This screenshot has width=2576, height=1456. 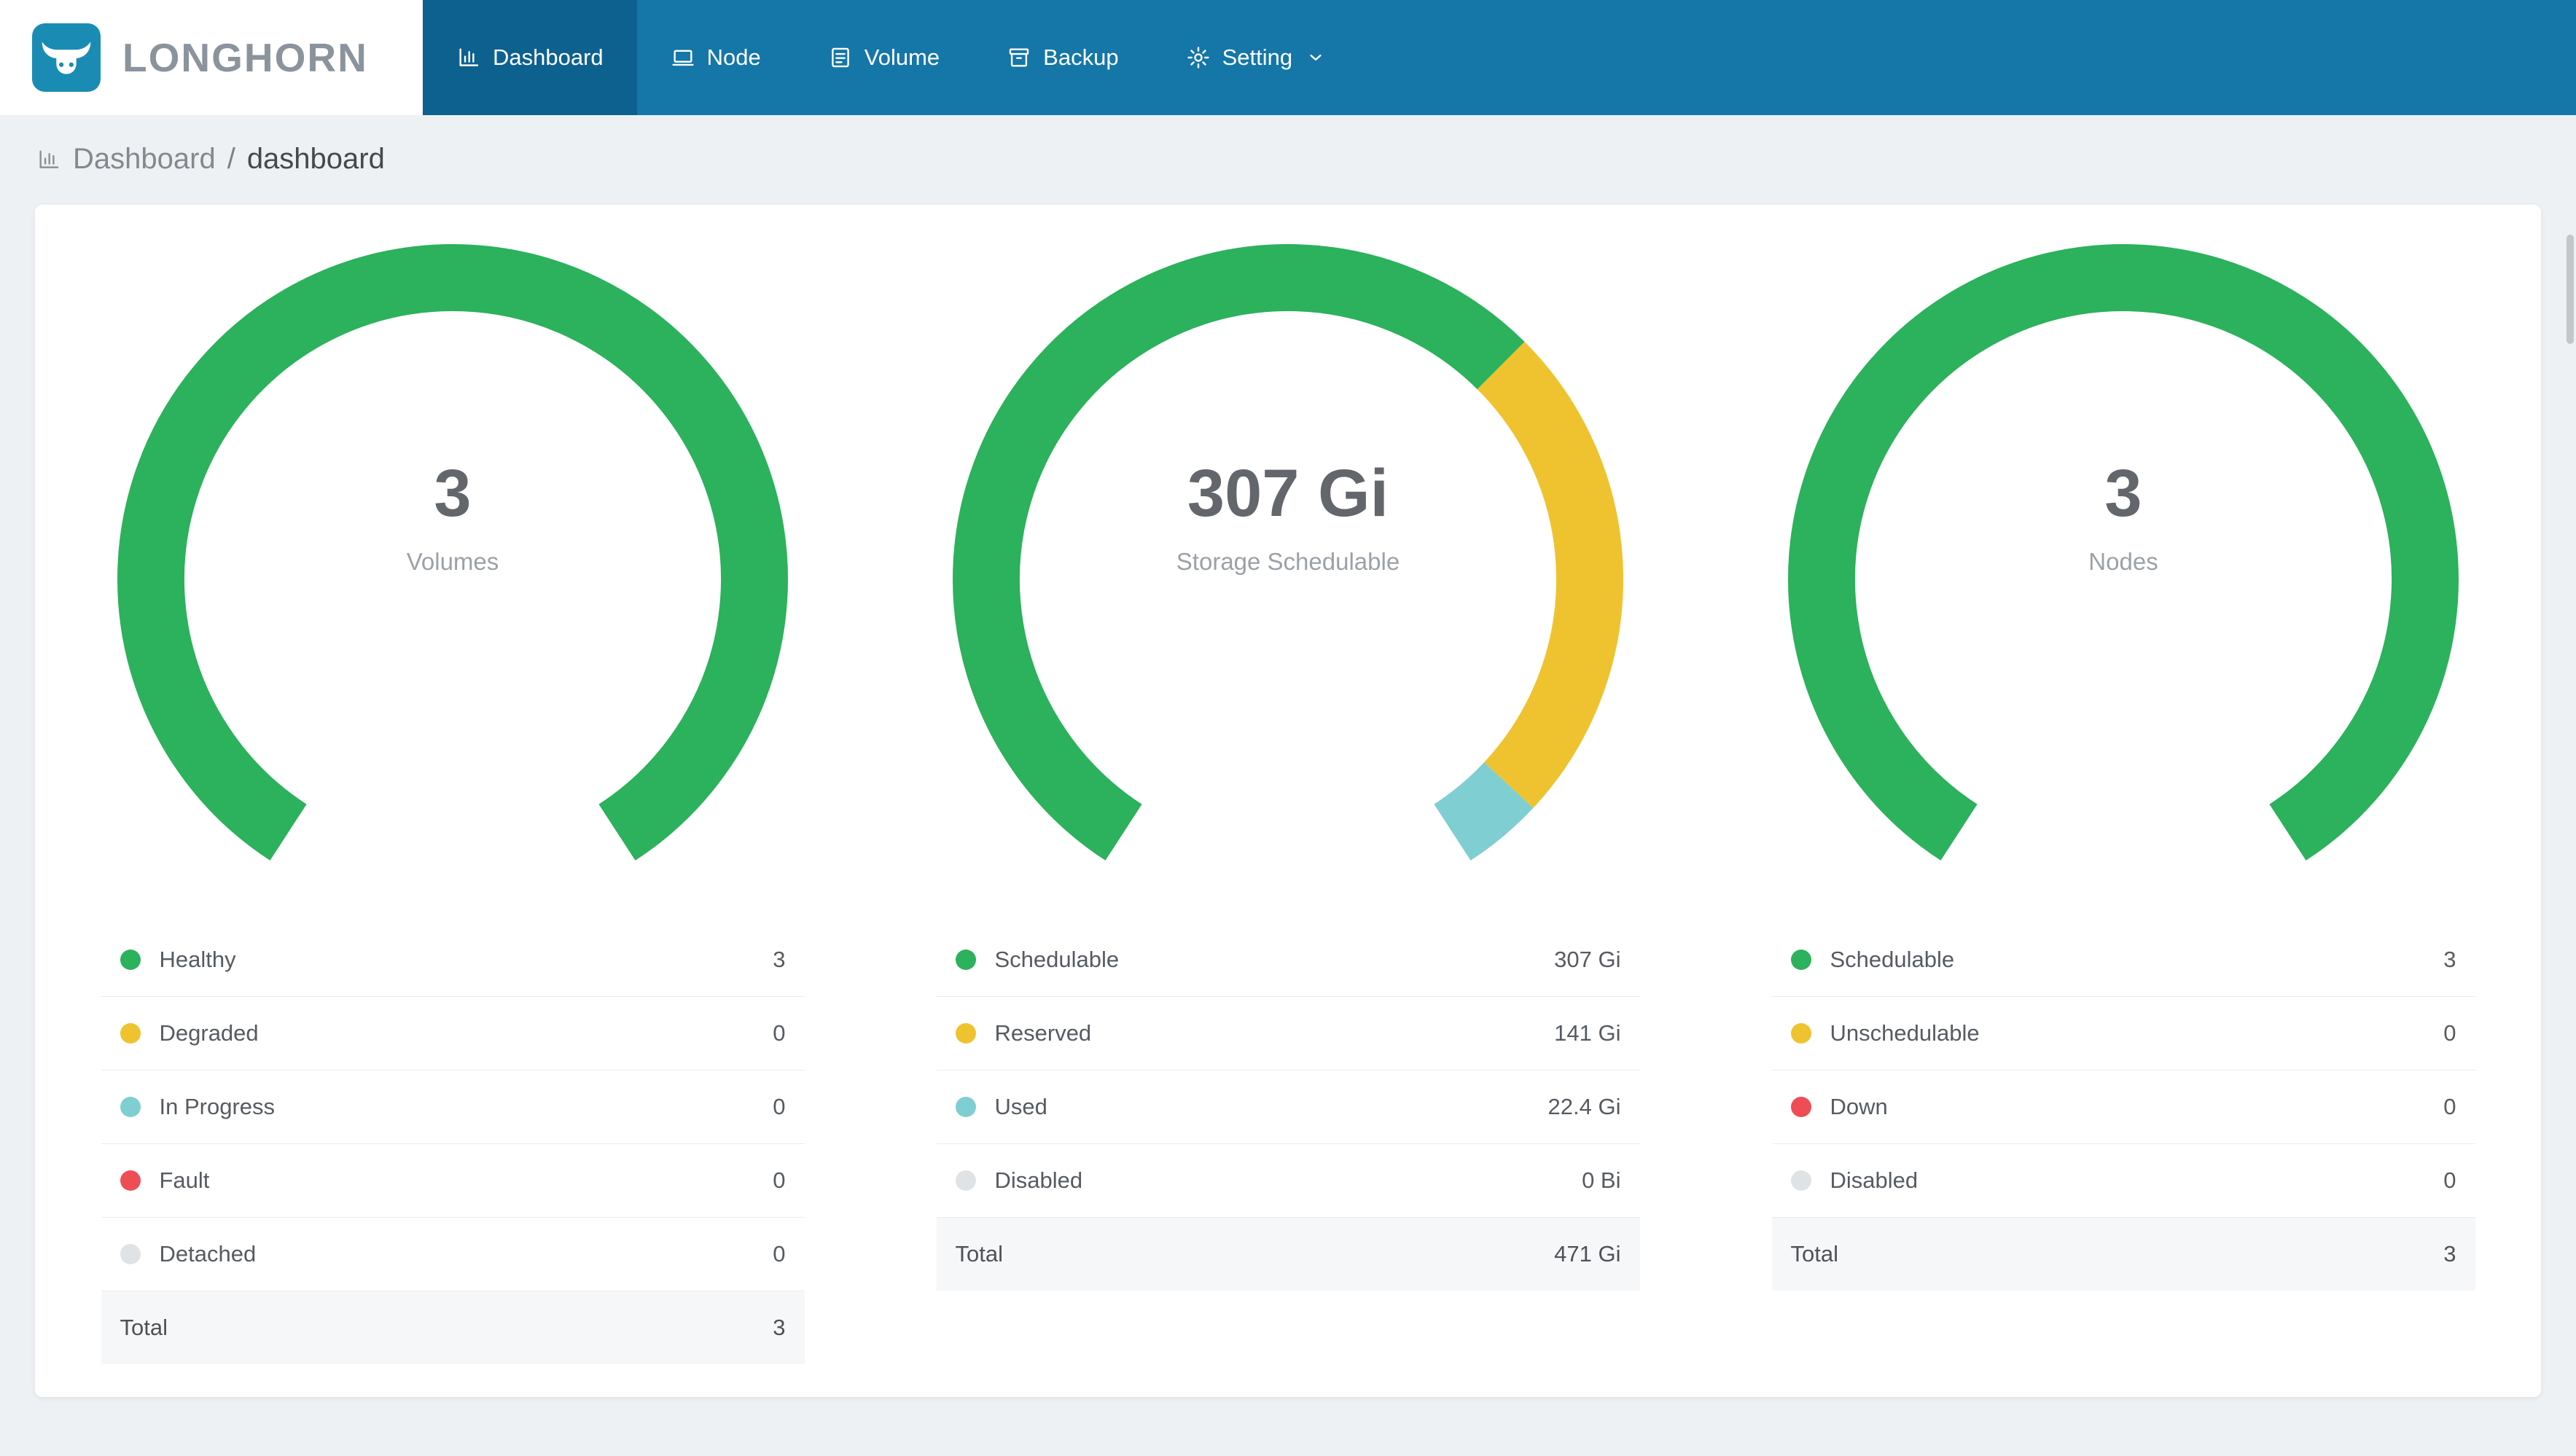 What do you see at coordinates (1288, 960) in the screenshot?
I see `legend-row: Schedulable 307 Gi` at bounding box center [1288, 960].